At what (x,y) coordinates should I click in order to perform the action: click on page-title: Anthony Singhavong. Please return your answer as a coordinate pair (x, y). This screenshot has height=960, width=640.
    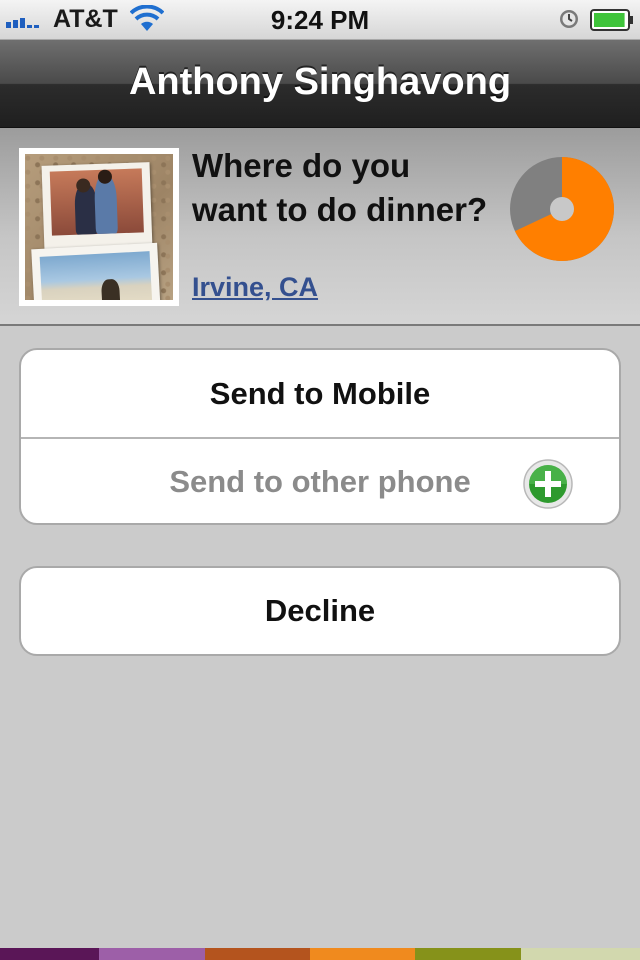
    Looking at the image, I should click on (320, 82).